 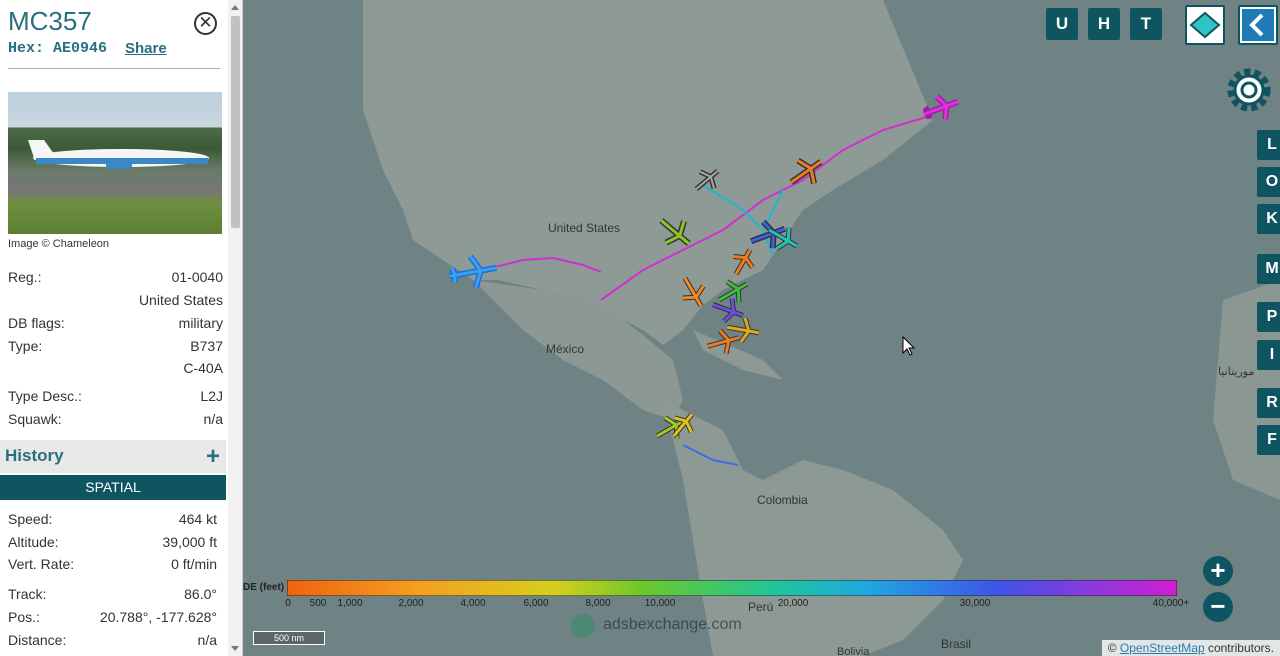 What do you see at coordinates (288, 603) in the screenshot?
I see `legend-tick-0: 0` at bounding box center [288, 603].